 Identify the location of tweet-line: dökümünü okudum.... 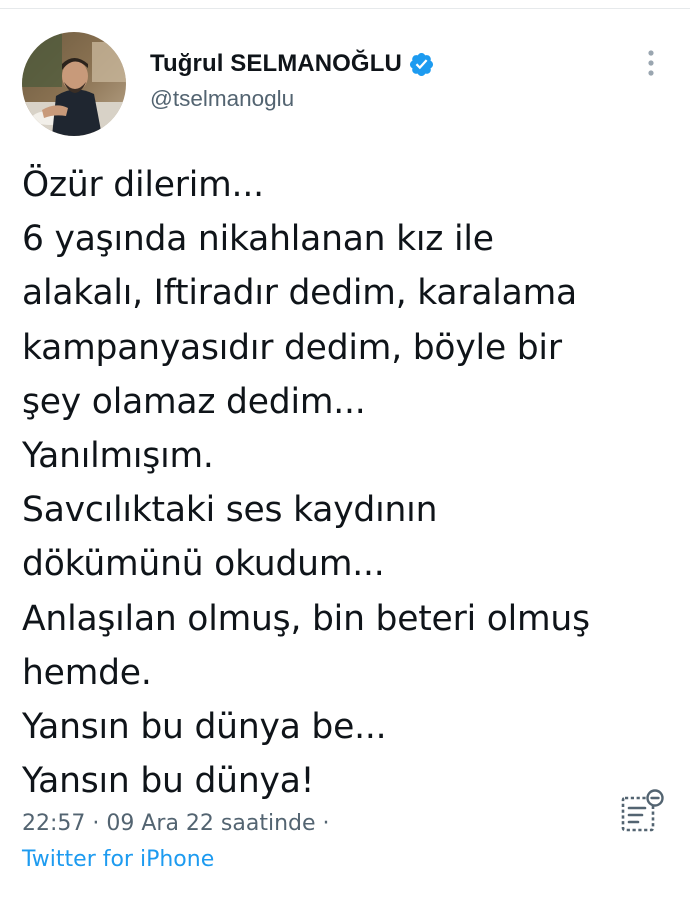
(203, 564).